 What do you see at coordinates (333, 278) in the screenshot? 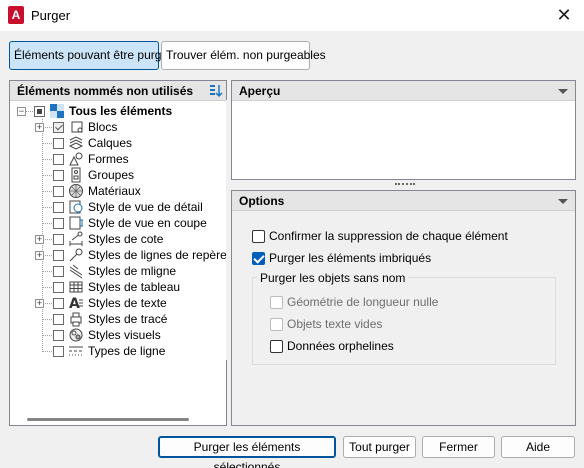
I see `unnamed-objects-group-title: Purger les objets sans nom` at bounding box center [333, 278].